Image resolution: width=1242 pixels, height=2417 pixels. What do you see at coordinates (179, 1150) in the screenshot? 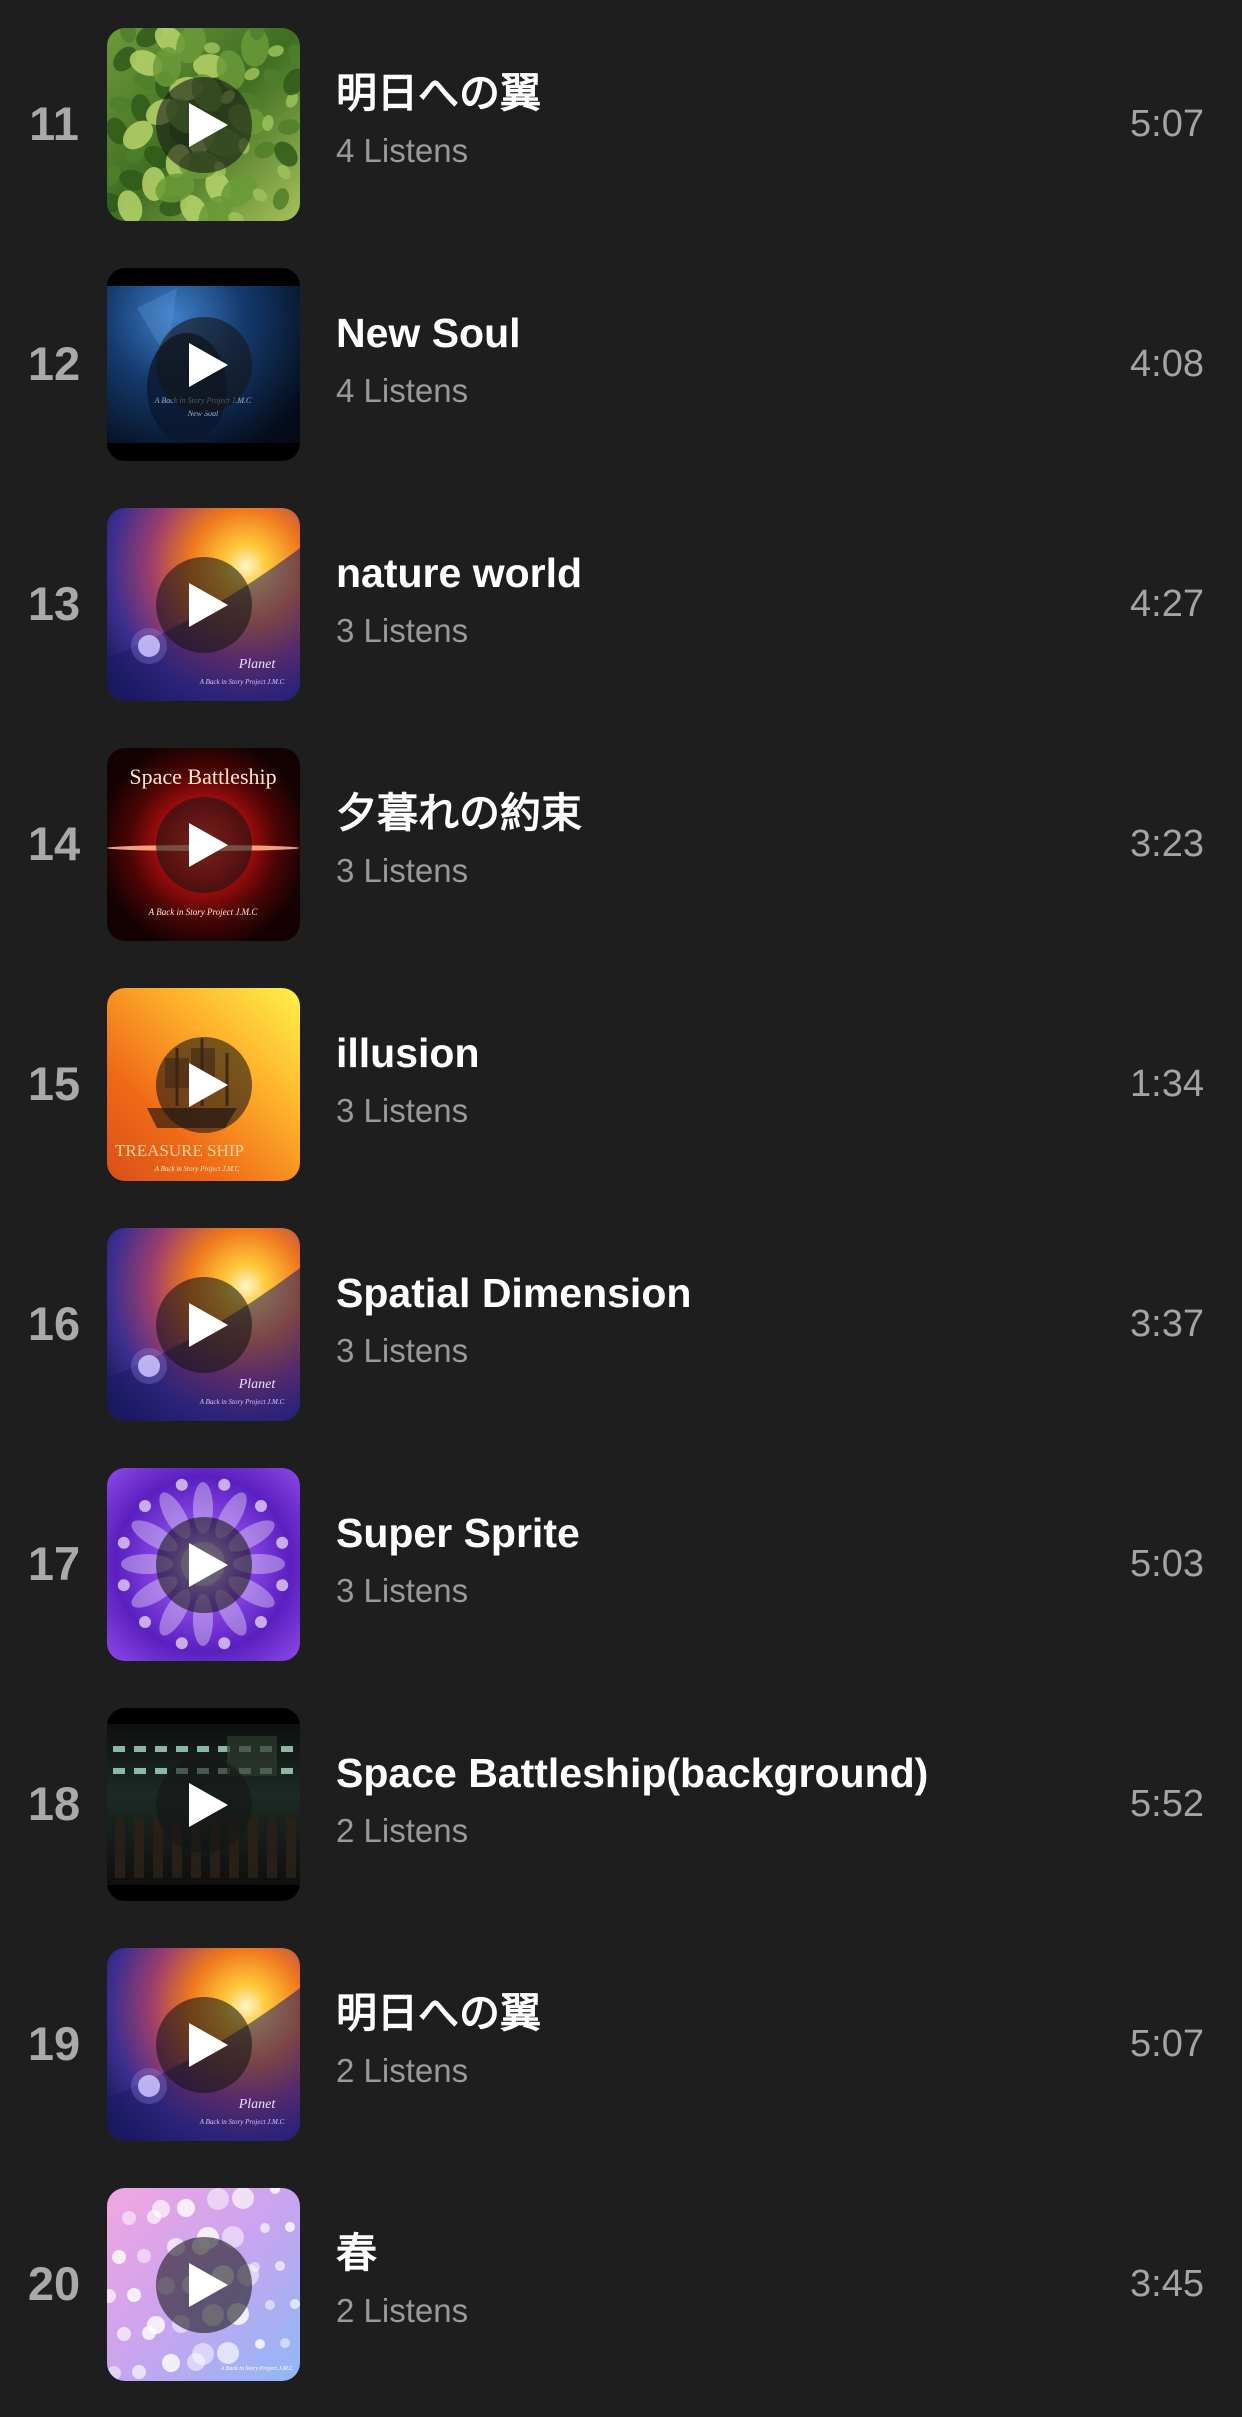
I see `artwork-title: TREASURE SHIP` at bounding box center [179, 1150].